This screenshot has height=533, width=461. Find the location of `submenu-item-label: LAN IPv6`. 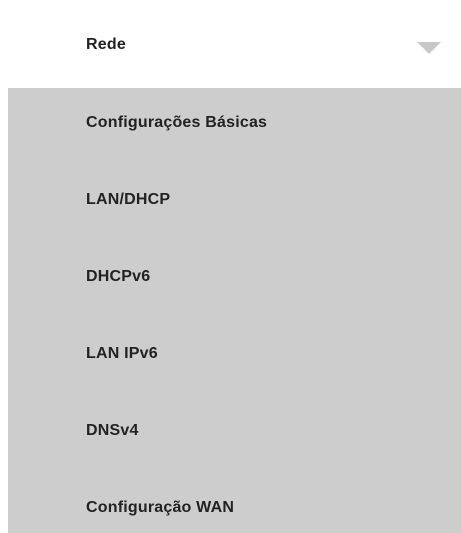

submenu-item-label: LAN IPv6 is located at coordinates (122, 353).